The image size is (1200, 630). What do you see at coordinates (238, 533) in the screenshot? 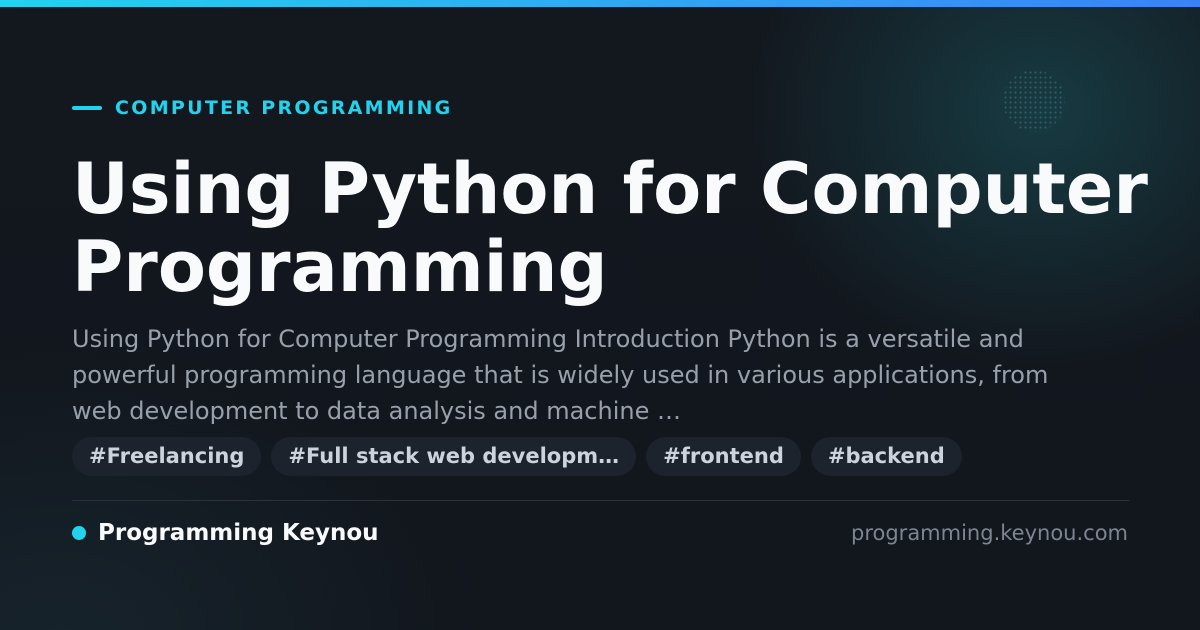
I see `site-name: Programming Keynou` at bounding box center [238, 533].